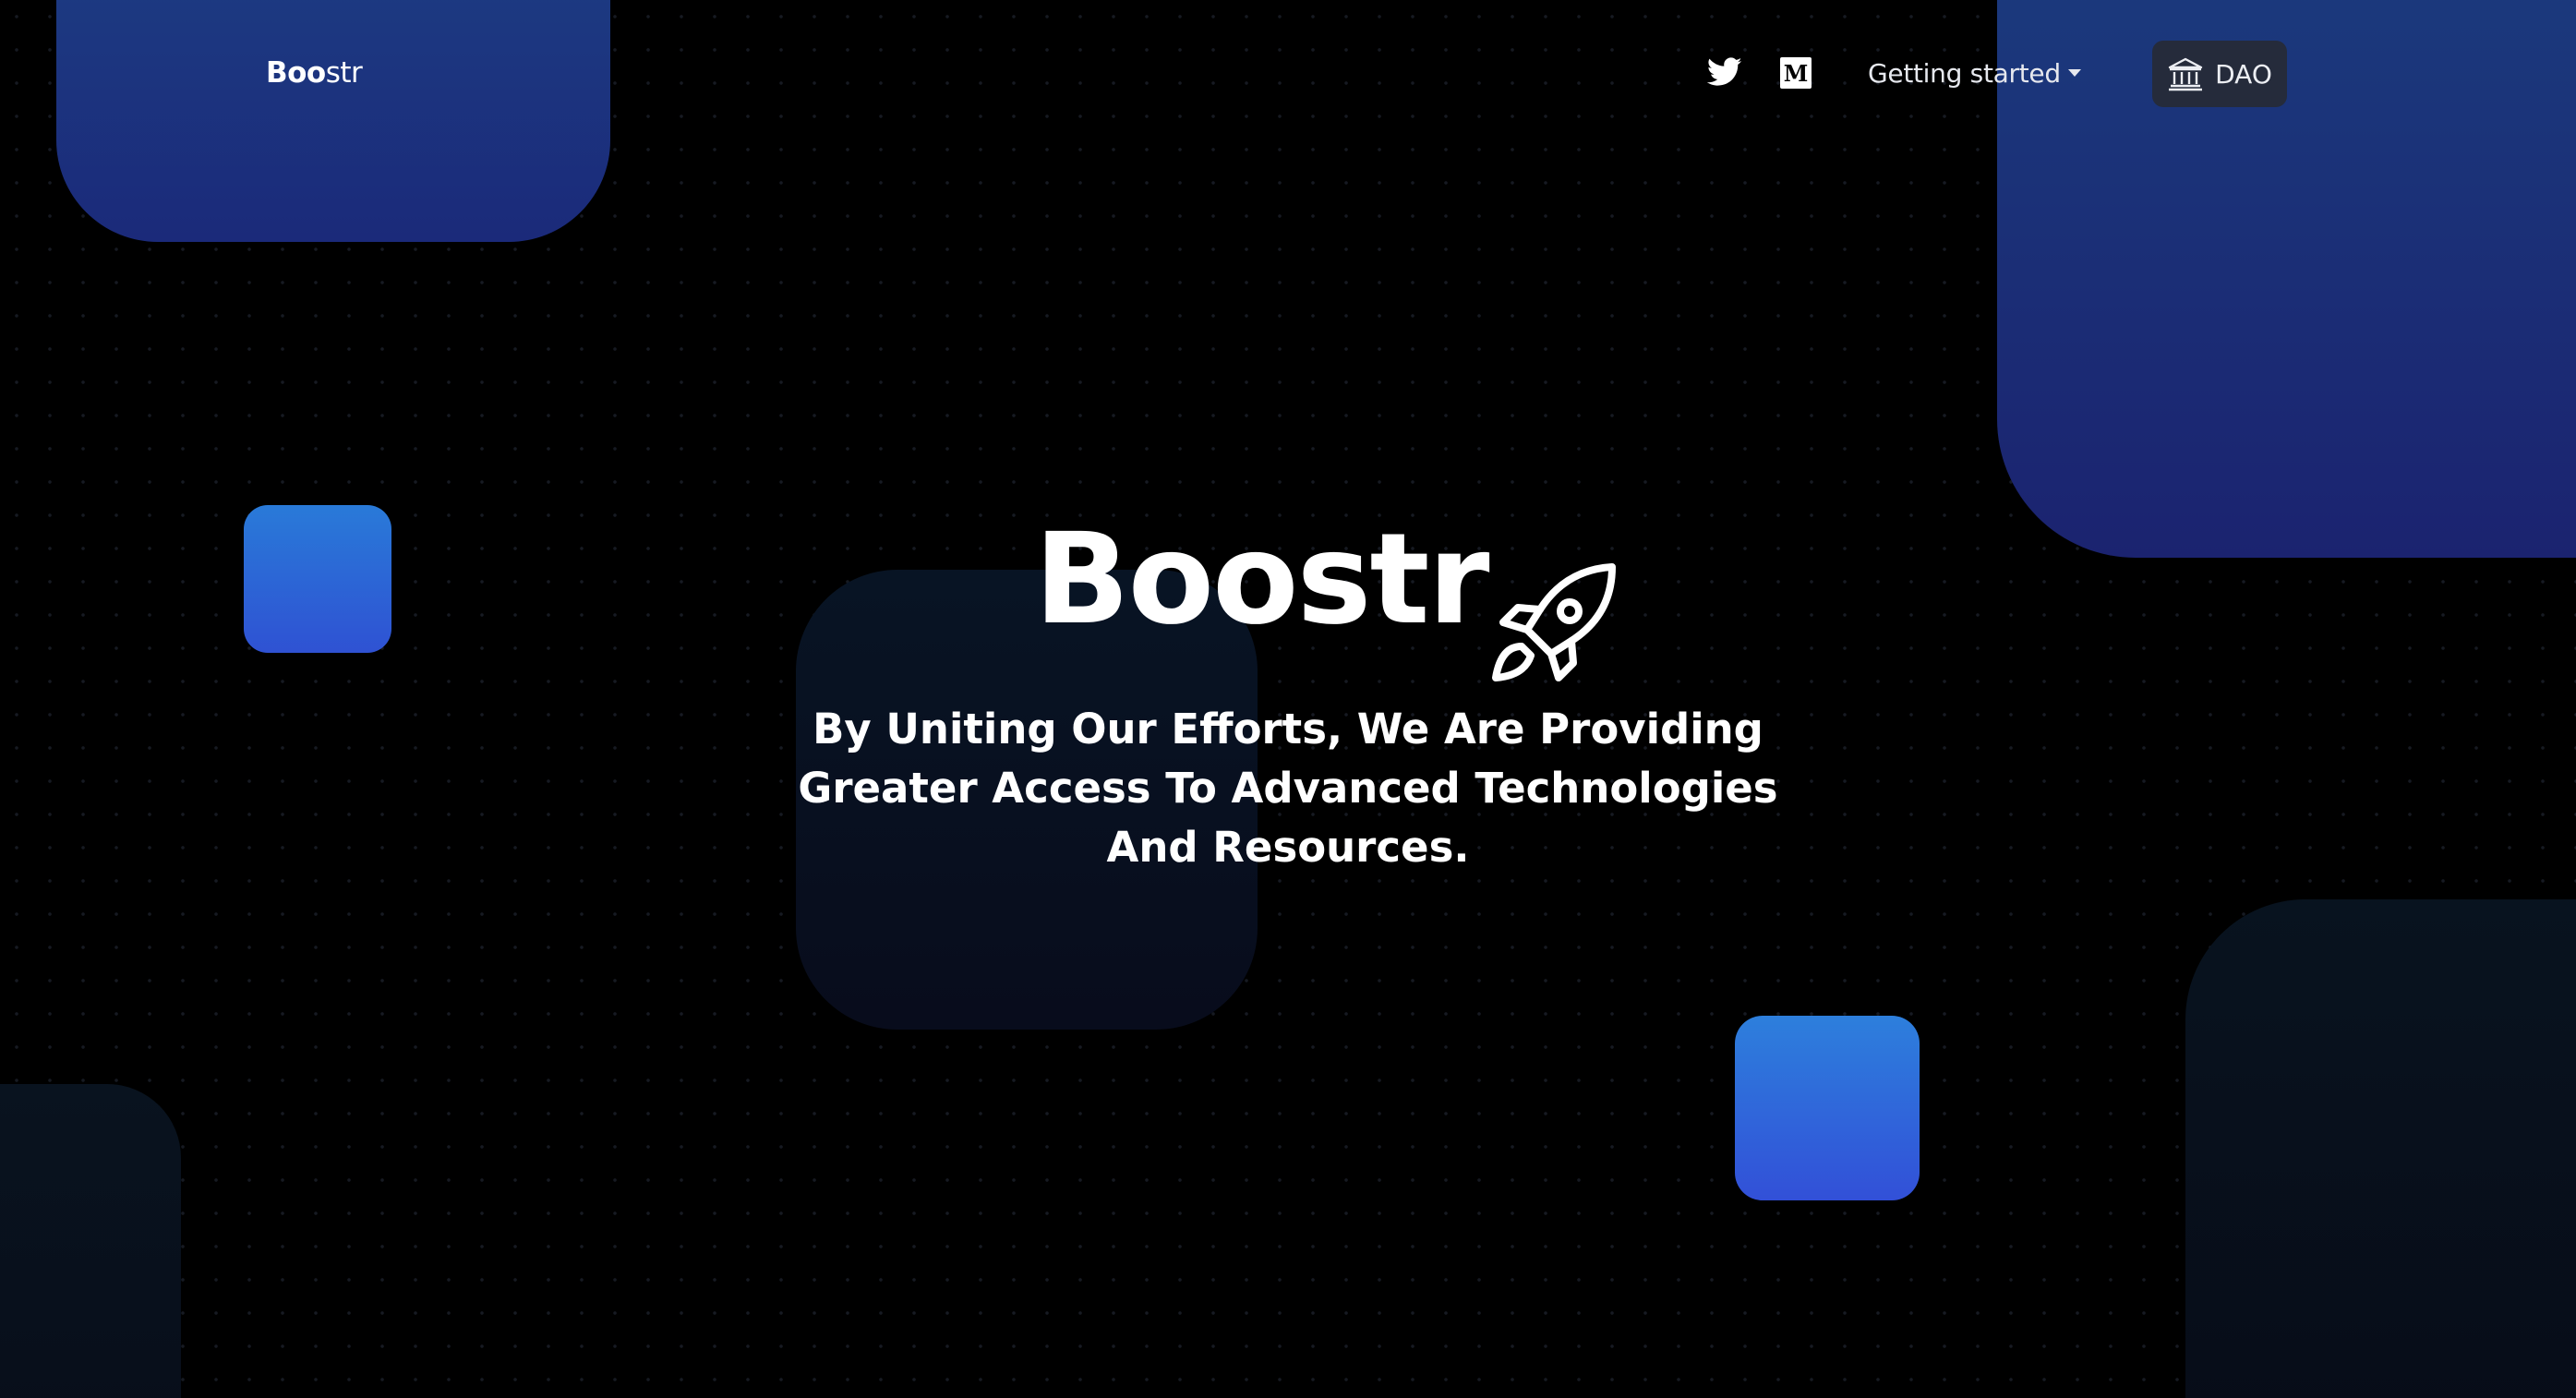 The width and height of the screenshot is (2576, 1398). Describe the element at coordinates (90, 1241) in the screenshot. I see `decorative-shape-bottom-left` at that location.